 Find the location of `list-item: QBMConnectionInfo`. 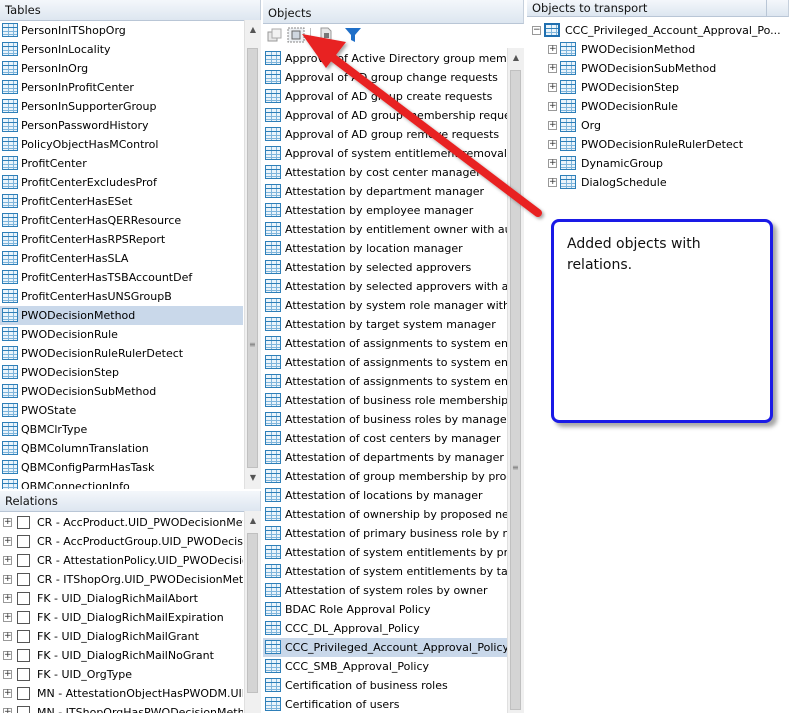

list-item: QBMConnectionInfo is located at coordinates (121, 483).